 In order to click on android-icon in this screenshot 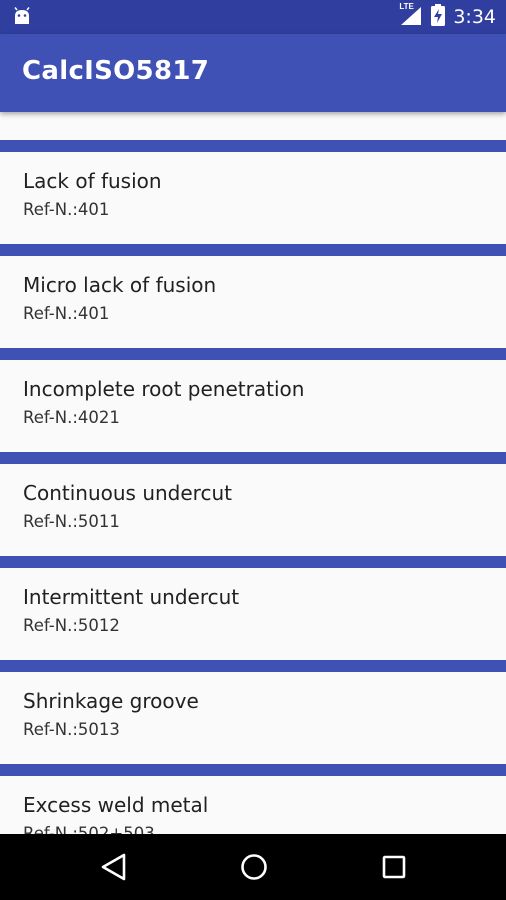, I will do `click(22, 19)`.